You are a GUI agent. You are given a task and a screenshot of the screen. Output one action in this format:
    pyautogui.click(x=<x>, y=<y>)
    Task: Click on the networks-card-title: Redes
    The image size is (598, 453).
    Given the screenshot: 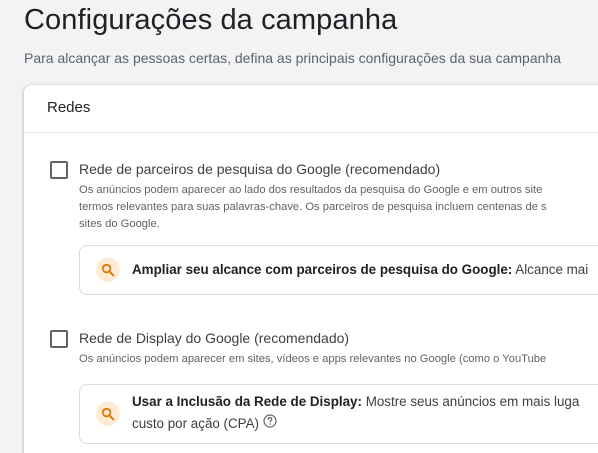 What is the action you would take?
    pyautogui.click(x=69, y=107)
    